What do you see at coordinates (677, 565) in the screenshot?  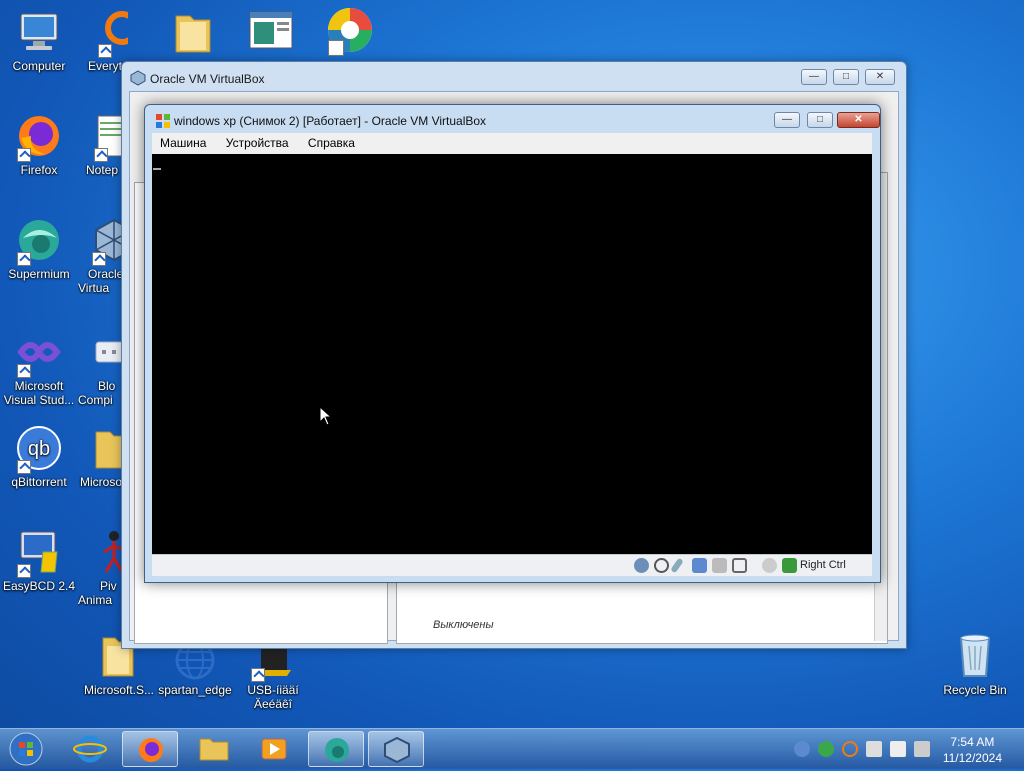 I see `usb-icon` at bounding box center [677, 565].